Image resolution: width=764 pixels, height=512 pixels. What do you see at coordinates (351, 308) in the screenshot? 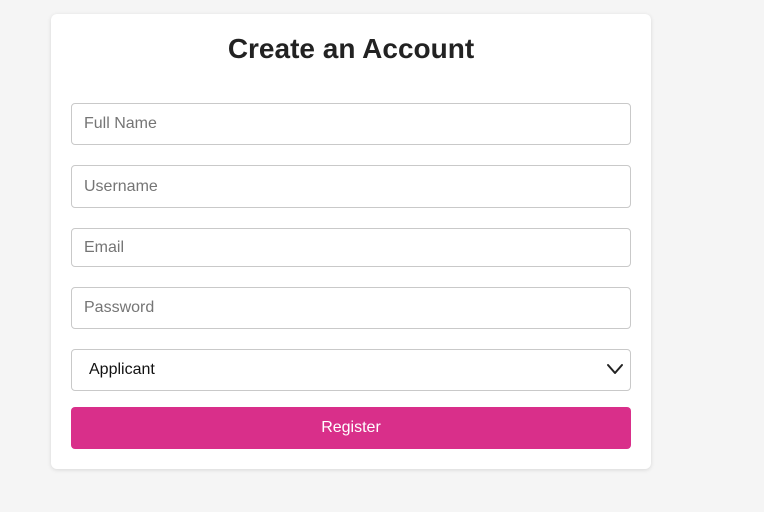
I see `password-input` at bounding box center [351, 308].